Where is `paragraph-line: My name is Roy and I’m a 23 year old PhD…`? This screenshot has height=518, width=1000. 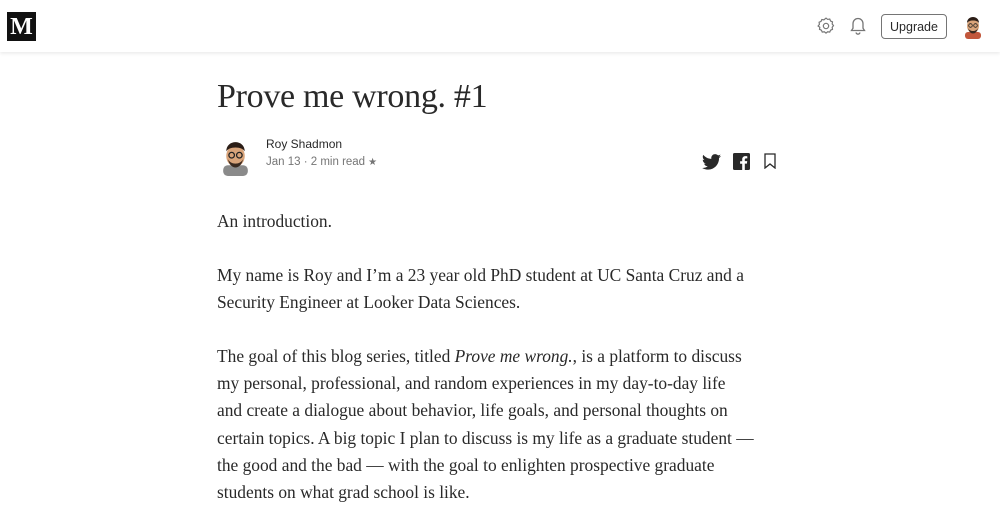 paragraph-line: My name is Roy and I’m a 23 year old PhD… is located at coordinates (480, 275).